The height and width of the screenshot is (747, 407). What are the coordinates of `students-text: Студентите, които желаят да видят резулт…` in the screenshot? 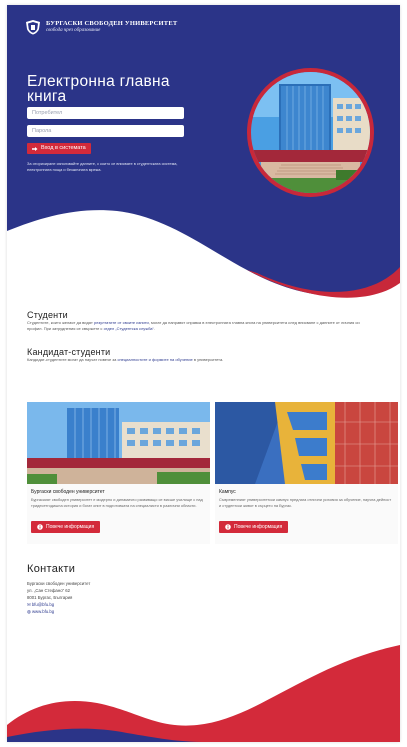 It's located at (194, 326).